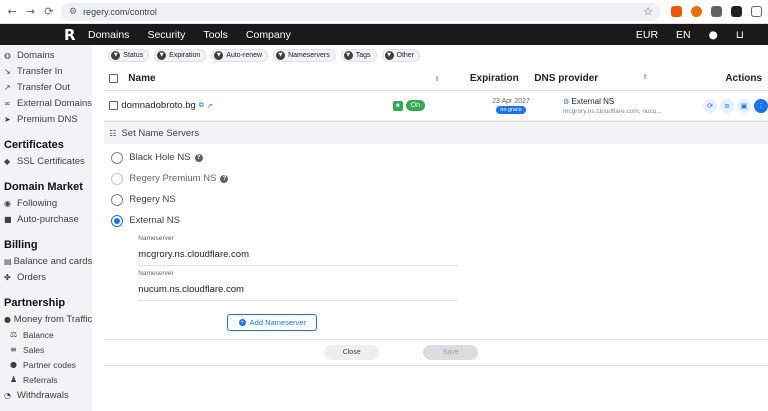 The image size is (768, 411). What do you see at coordinates (304, 55) in the screenshot?
I see `filter-nameservers: ▼ Nameservers` at bounding box center [304, 55].